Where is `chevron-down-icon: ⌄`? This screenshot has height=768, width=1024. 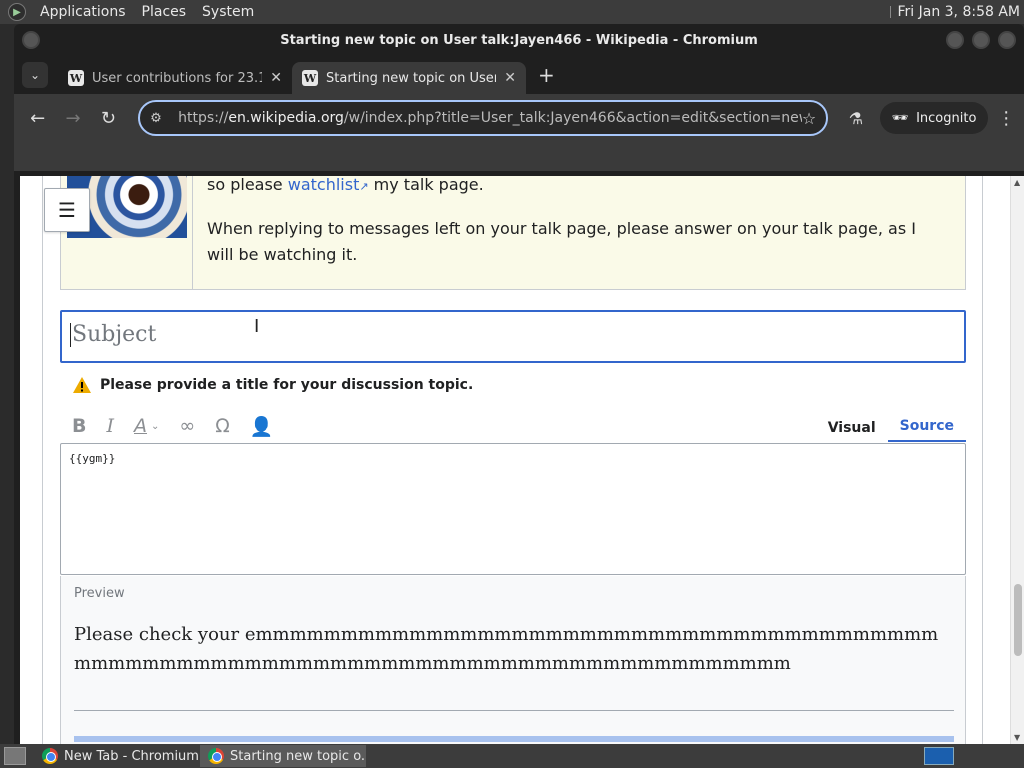
chevron-down-icon: ⌄ is located at coordinates (155, 426).